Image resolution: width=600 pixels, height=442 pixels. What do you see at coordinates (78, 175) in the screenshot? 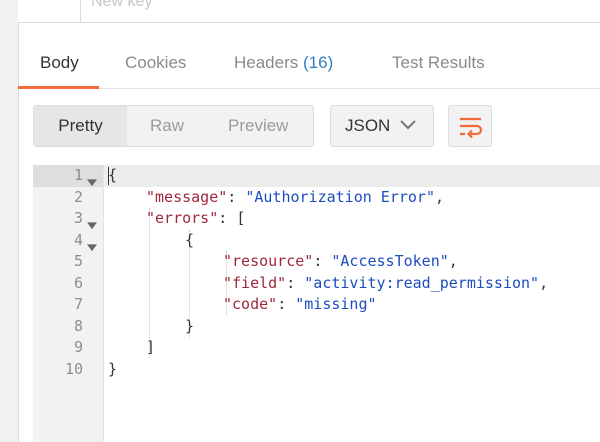
I see `line-number: 1` at bounding box center [78, 175].